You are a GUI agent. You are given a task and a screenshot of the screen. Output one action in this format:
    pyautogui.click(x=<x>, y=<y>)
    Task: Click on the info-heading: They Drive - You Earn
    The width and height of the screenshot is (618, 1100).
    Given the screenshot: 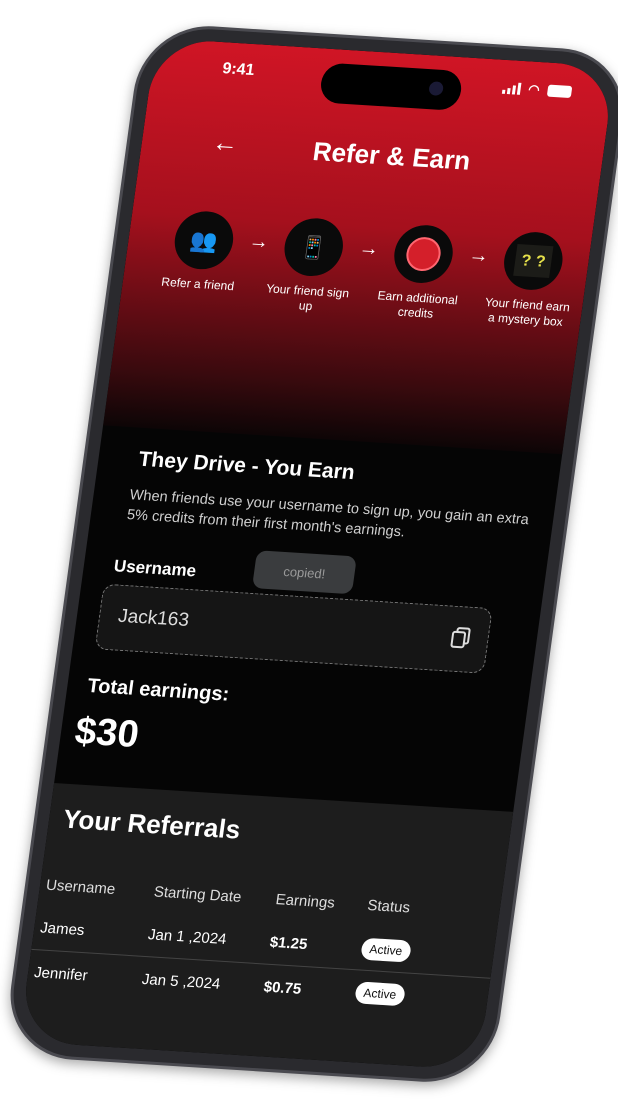 What is the action you would take?
    pyautogui.click(x=247, y=466)
    